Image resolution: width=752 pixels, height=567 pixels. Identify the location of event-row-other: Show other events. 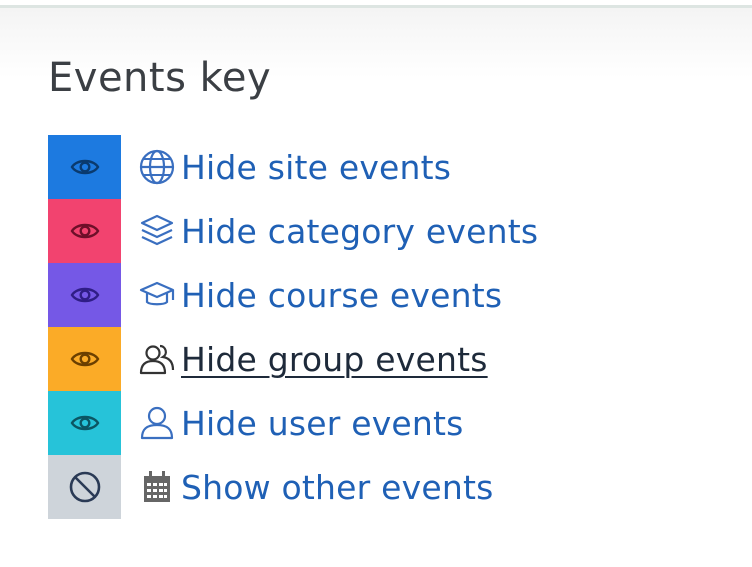
(293, 487).